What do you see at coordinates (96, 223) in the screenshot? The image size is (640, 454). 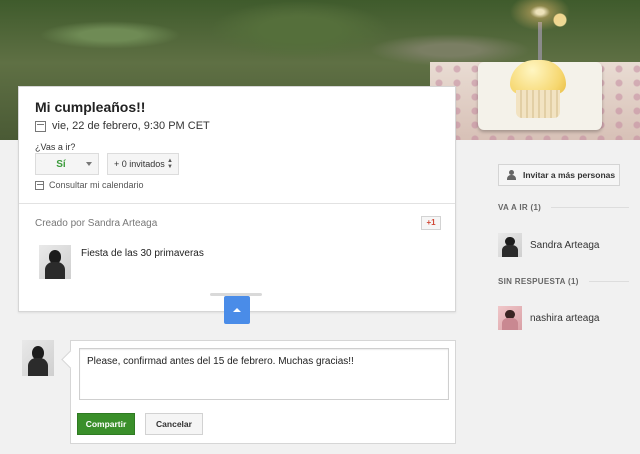 I see `created-by: Creado por Sandra Arteaga` at bounding box center [96, 223].